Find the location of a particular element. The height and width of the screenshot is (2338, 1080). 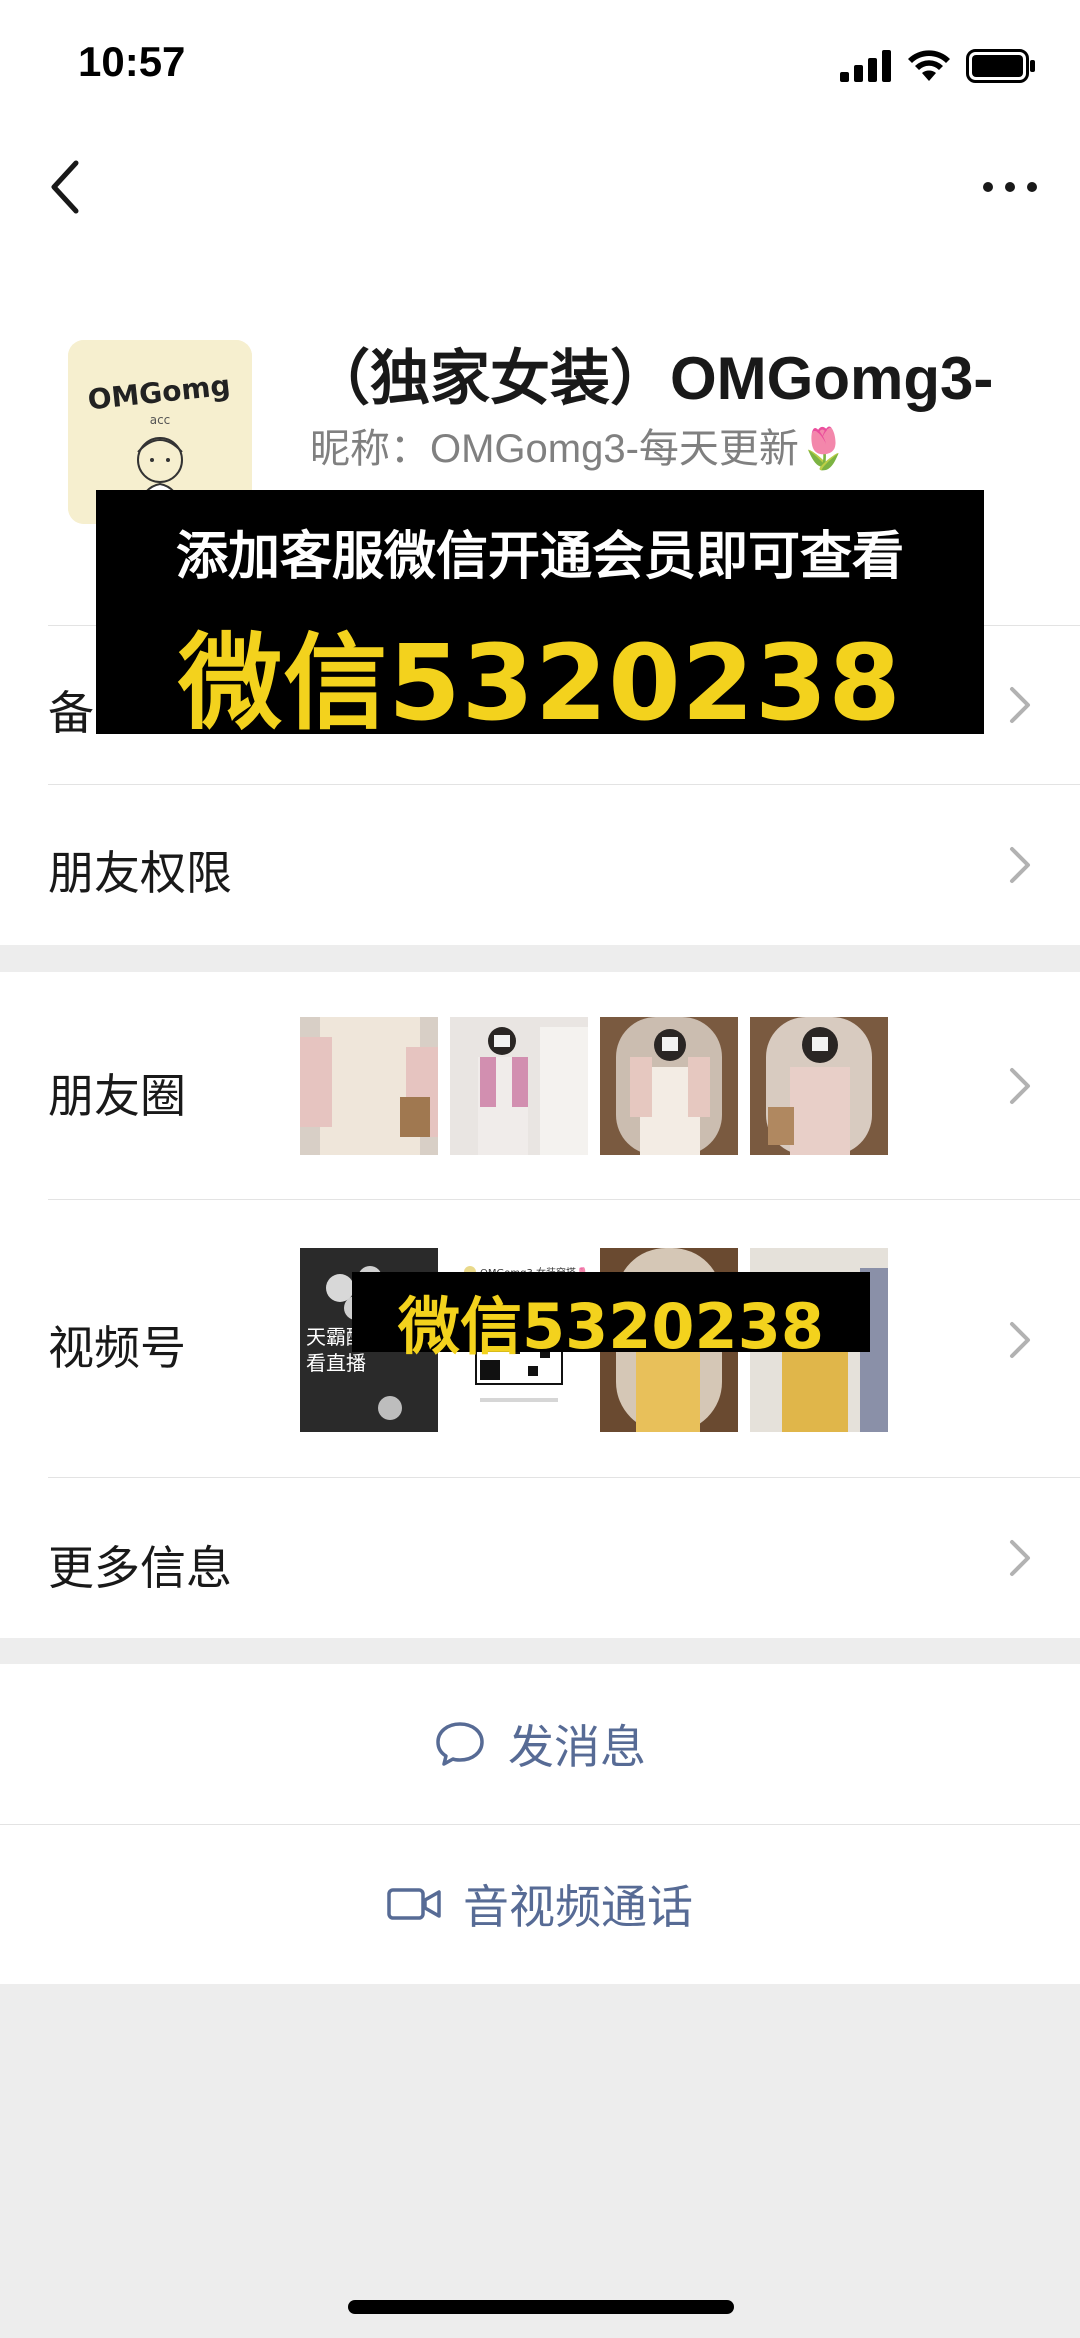

send-message-label: 发消息 is located at coordinates (577, 1747).